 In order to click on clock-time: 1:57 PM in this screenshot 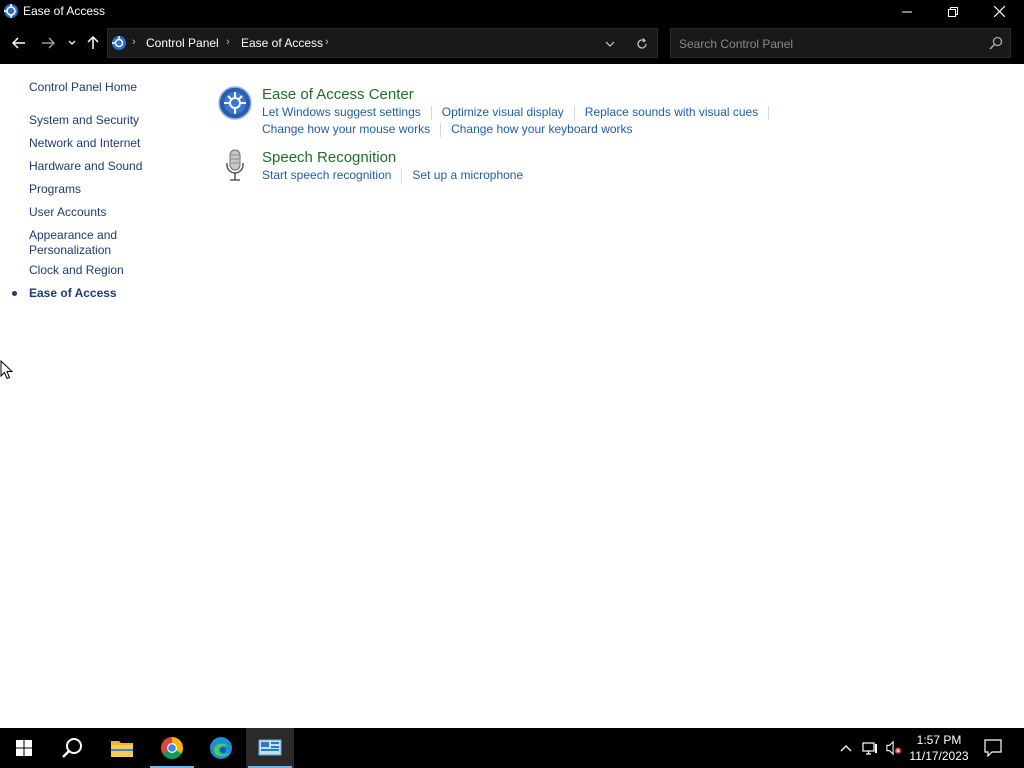, I will do `click(939, 740)`.